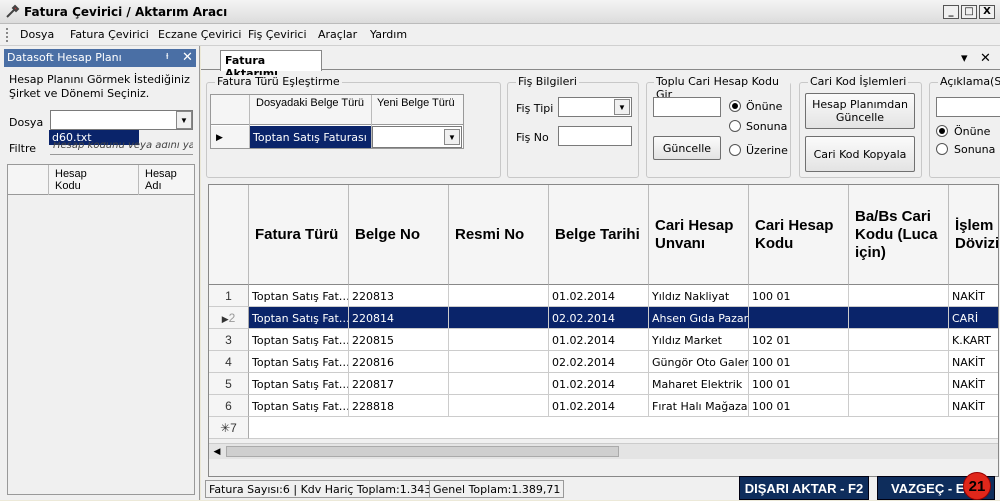 This screenshot has height=501, width=1000. I want to click on menu-araclar: Araçlar, so click(337, 34).